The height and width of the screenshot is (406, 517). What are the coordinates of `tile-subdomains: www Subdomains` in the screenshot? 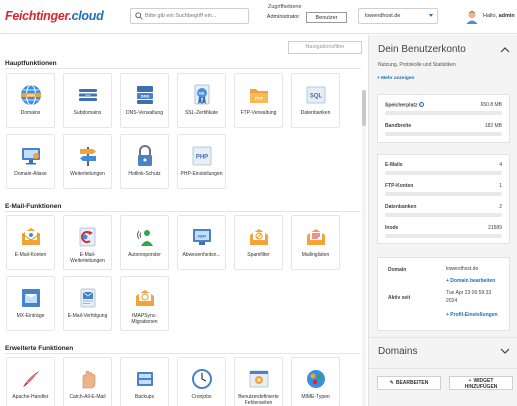 It's located at (87, 100).